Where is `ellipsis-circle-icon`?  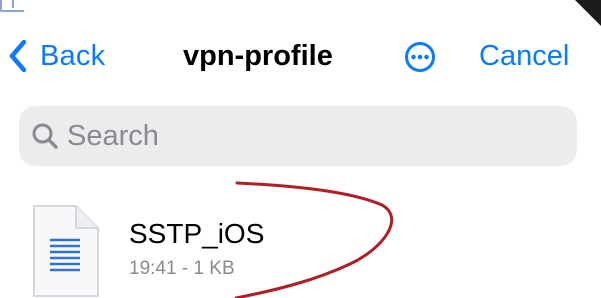
ellipsis-circle-icon is located at coordinates (420, 57).